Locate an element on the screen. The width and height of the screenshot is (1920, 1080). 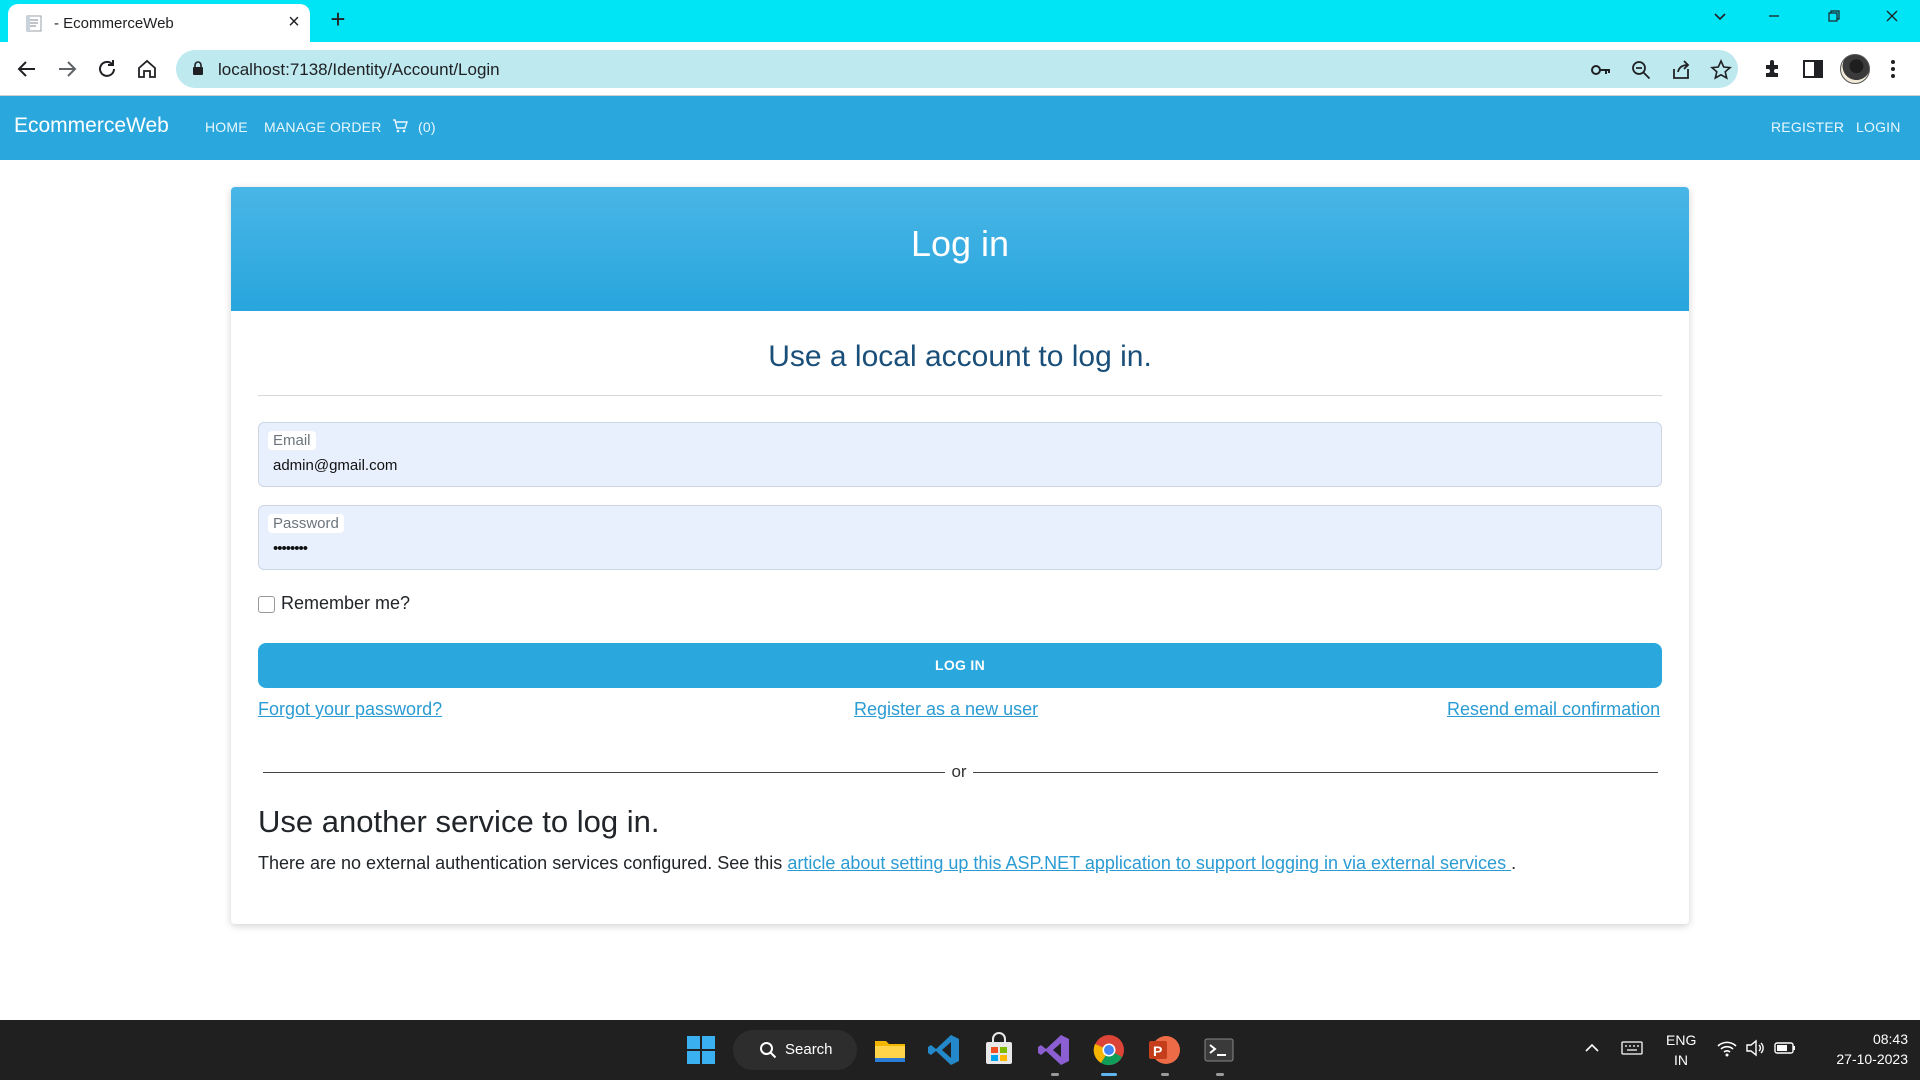
nav-cart-count: (0) is located at coordinates (427, 127).